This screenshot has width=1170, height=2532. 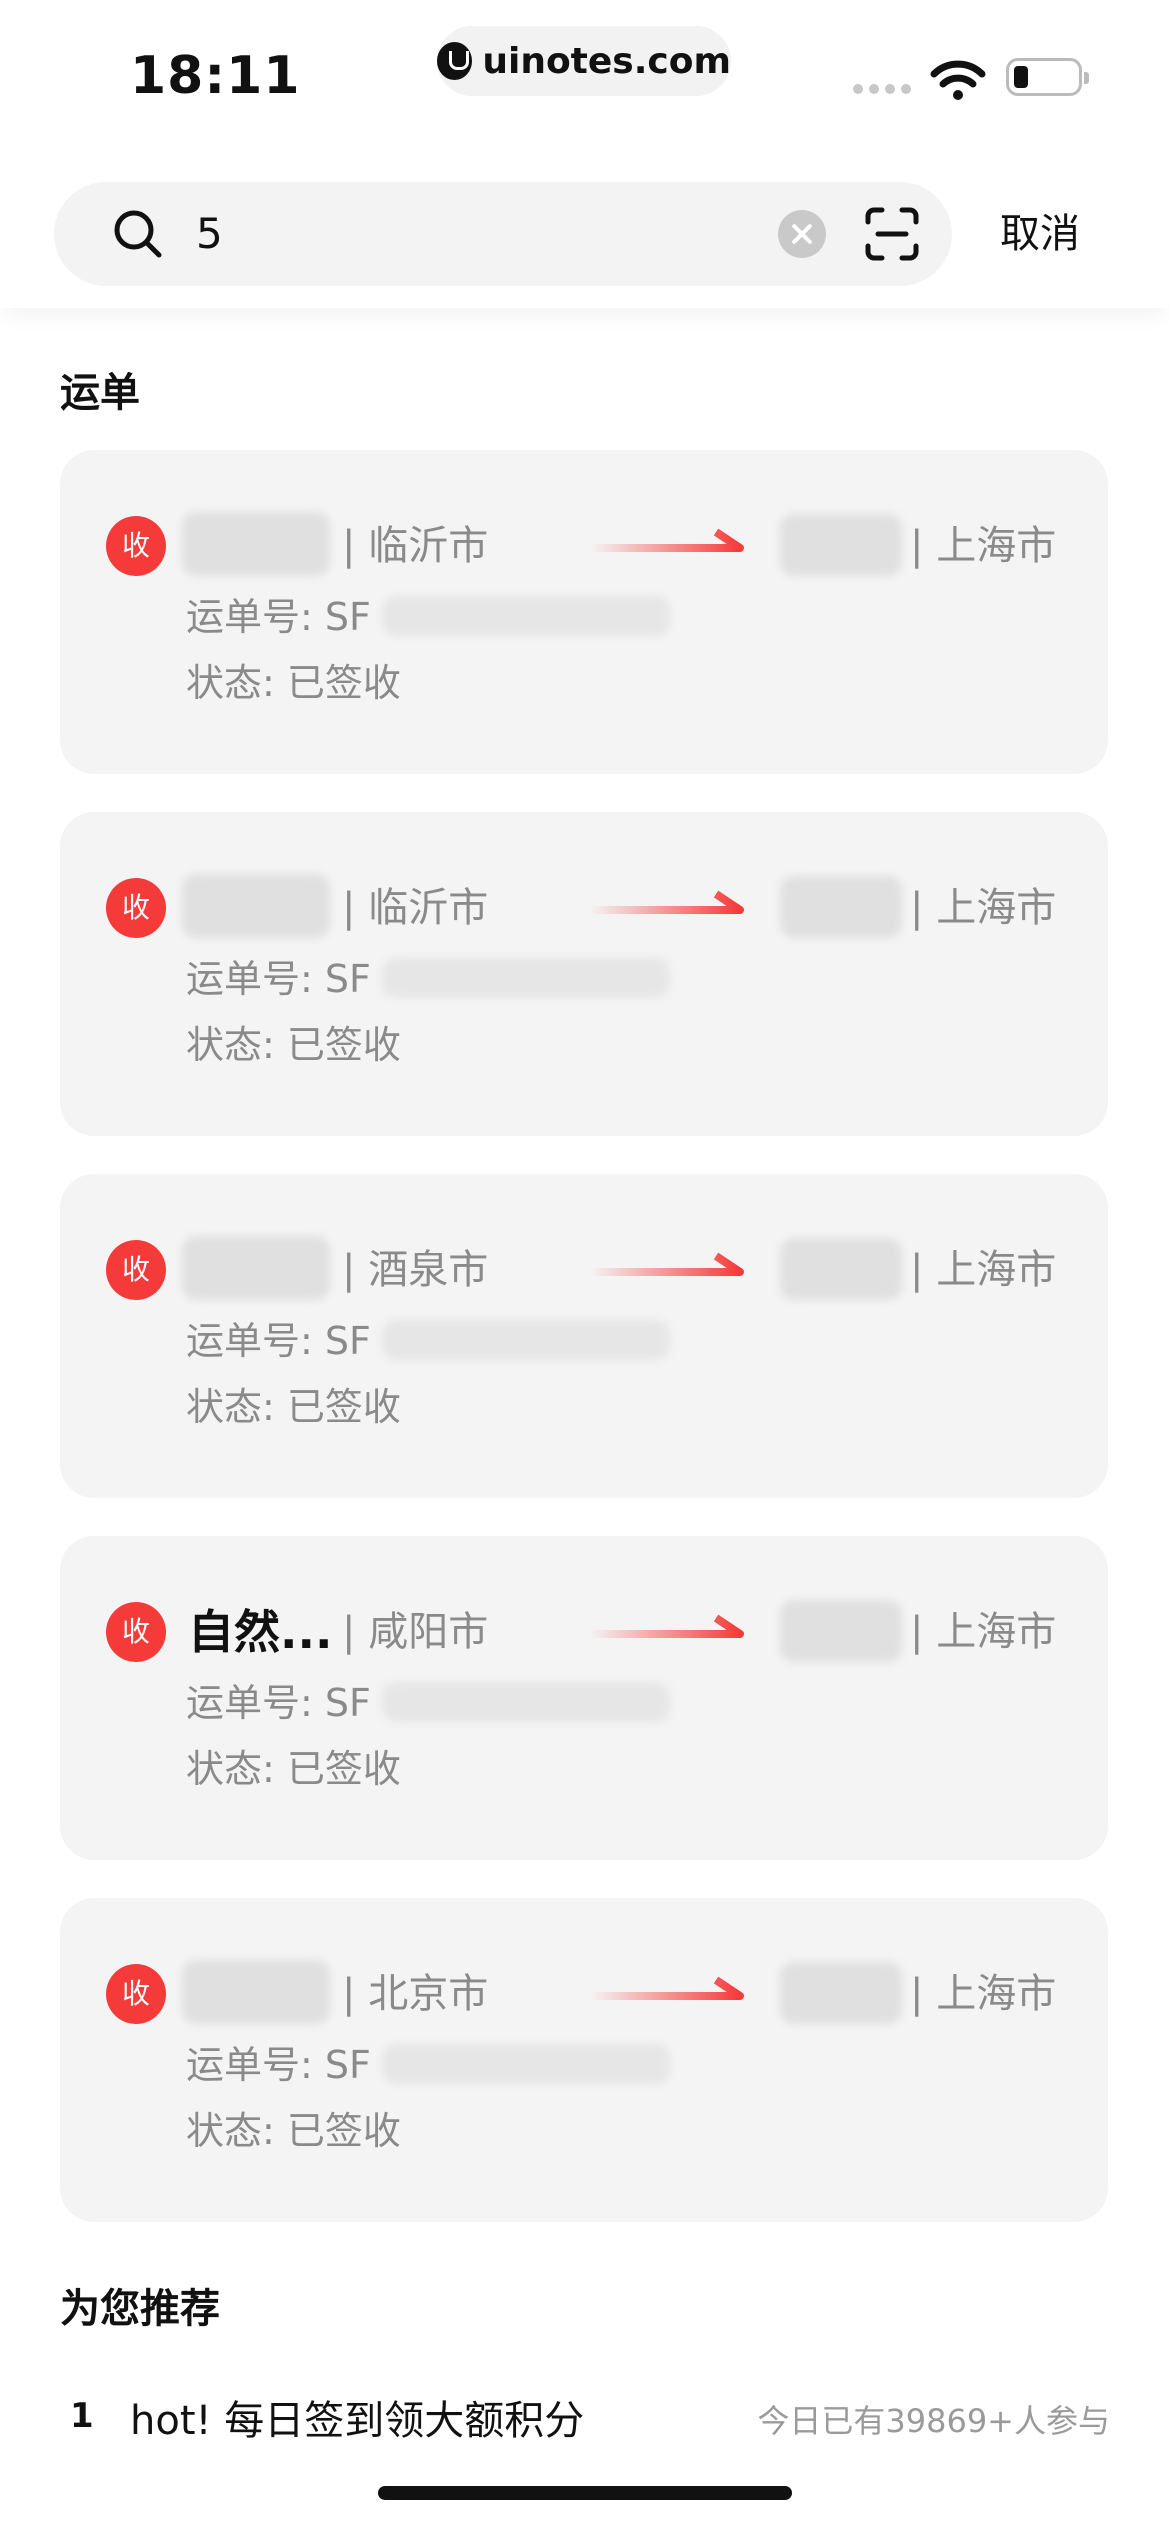 I want to click on search-header: 5 取消, so click(x=585, y=229).